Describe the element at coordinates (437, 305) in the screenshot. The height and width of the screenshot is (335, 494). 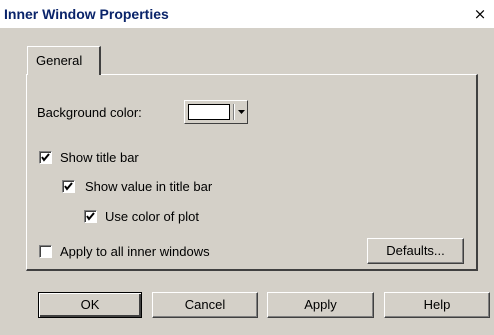
I see `help-button: Help` at that location.